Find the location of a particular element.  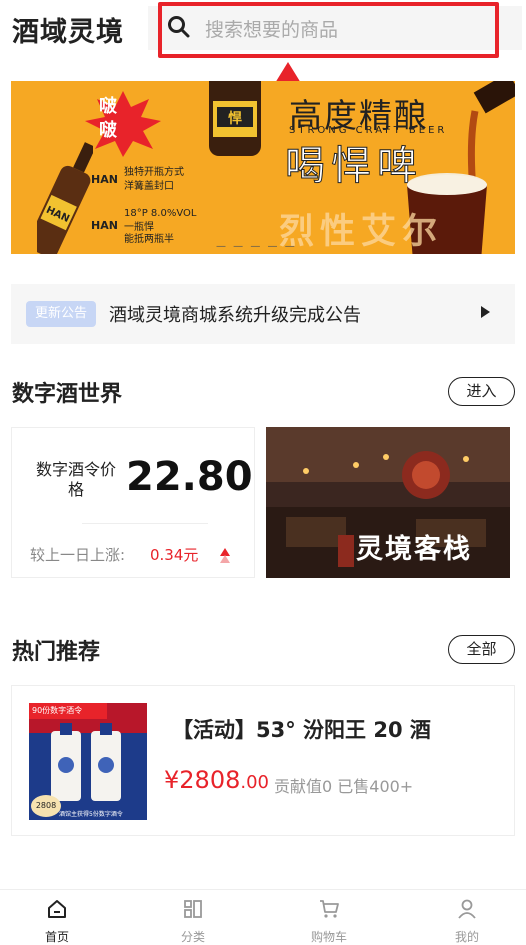

home-icon is located at coordinates (57, 909).